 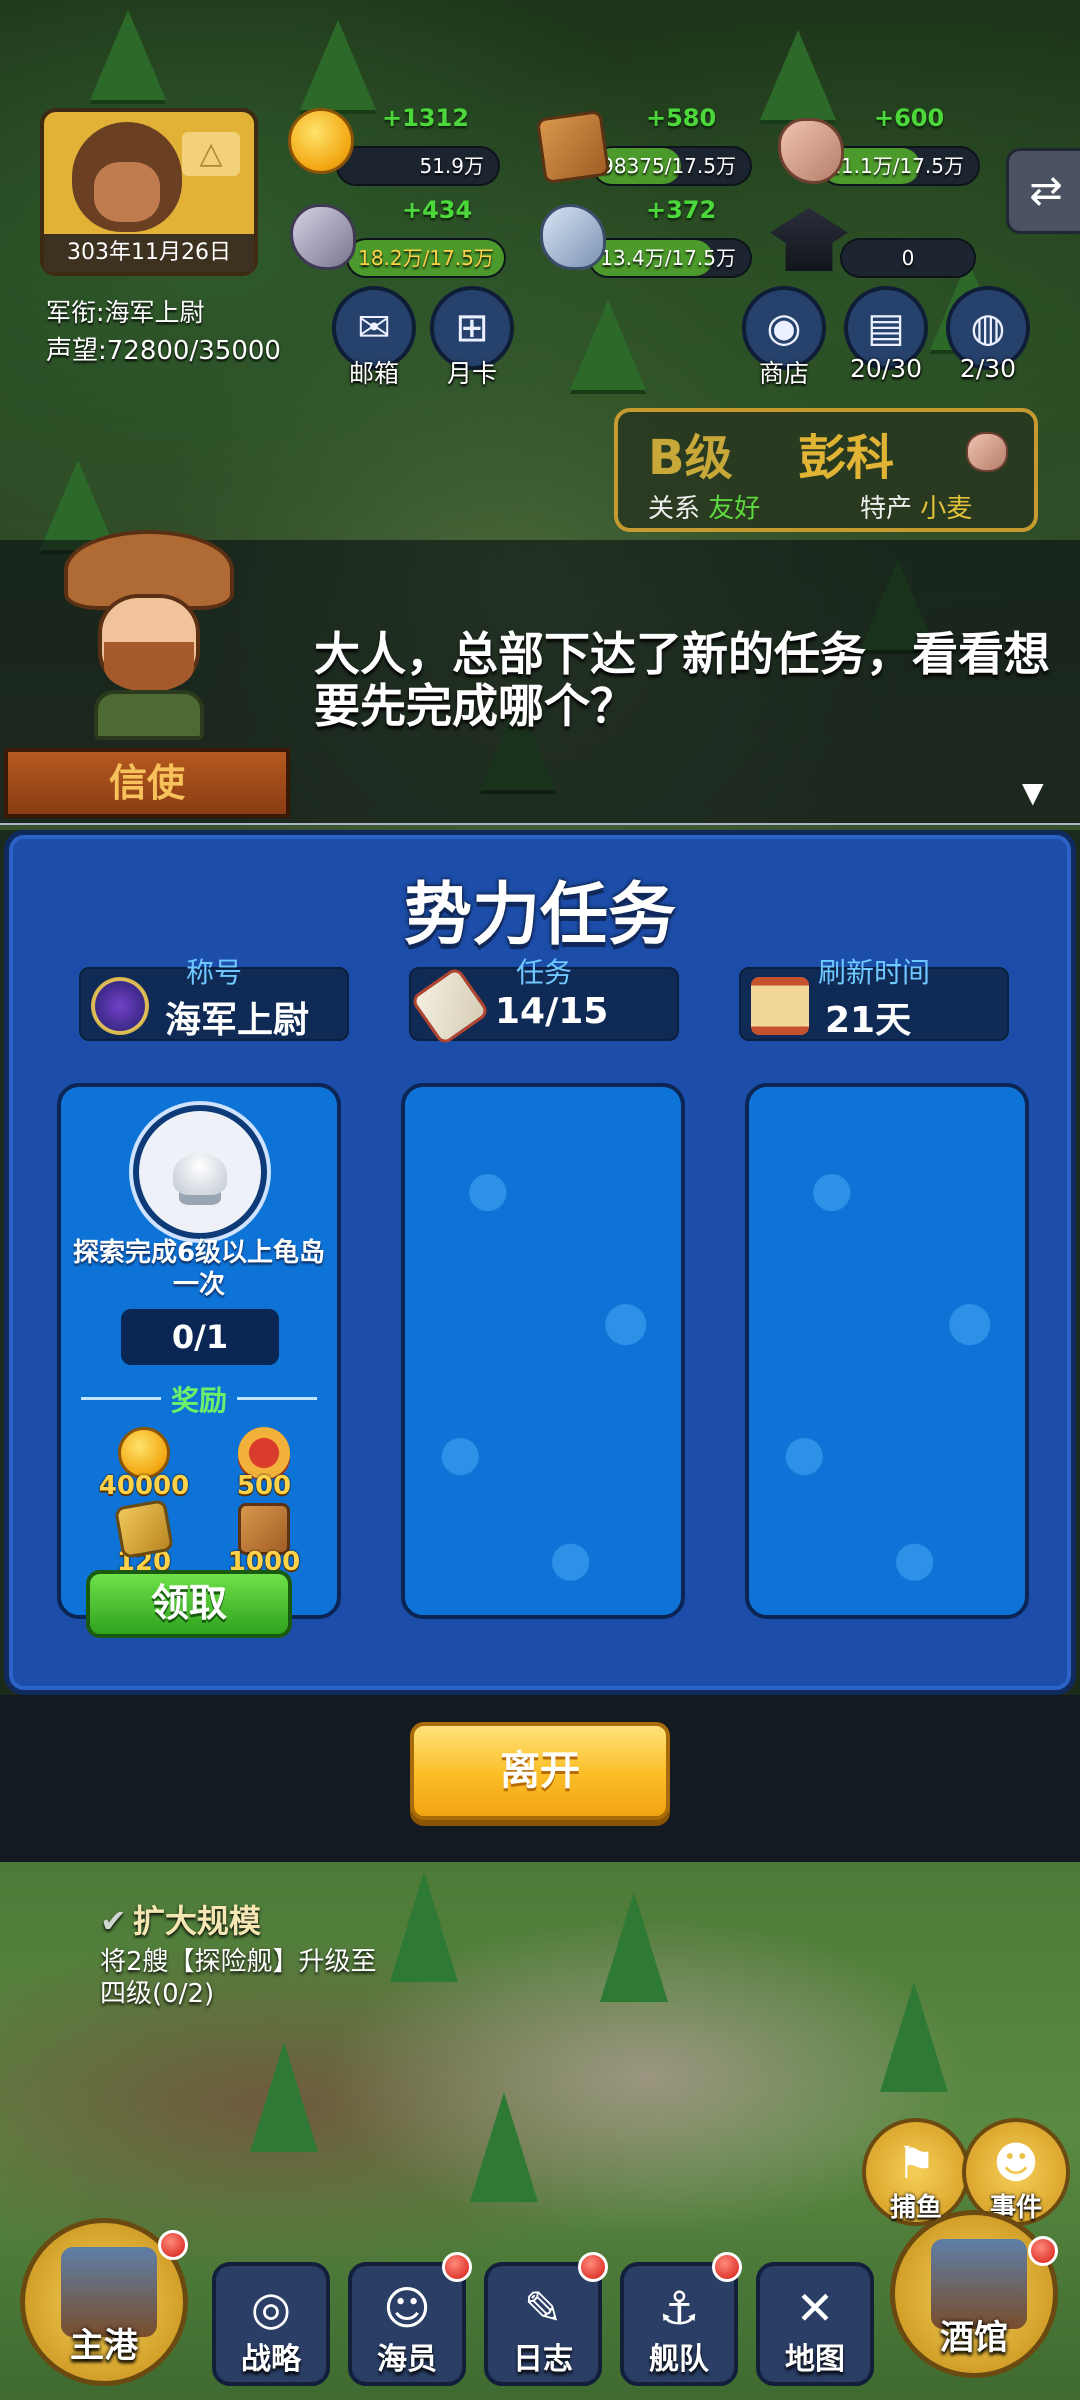 I want to click on next-arrow-icon: ▼, so click(x=1033, y=792).